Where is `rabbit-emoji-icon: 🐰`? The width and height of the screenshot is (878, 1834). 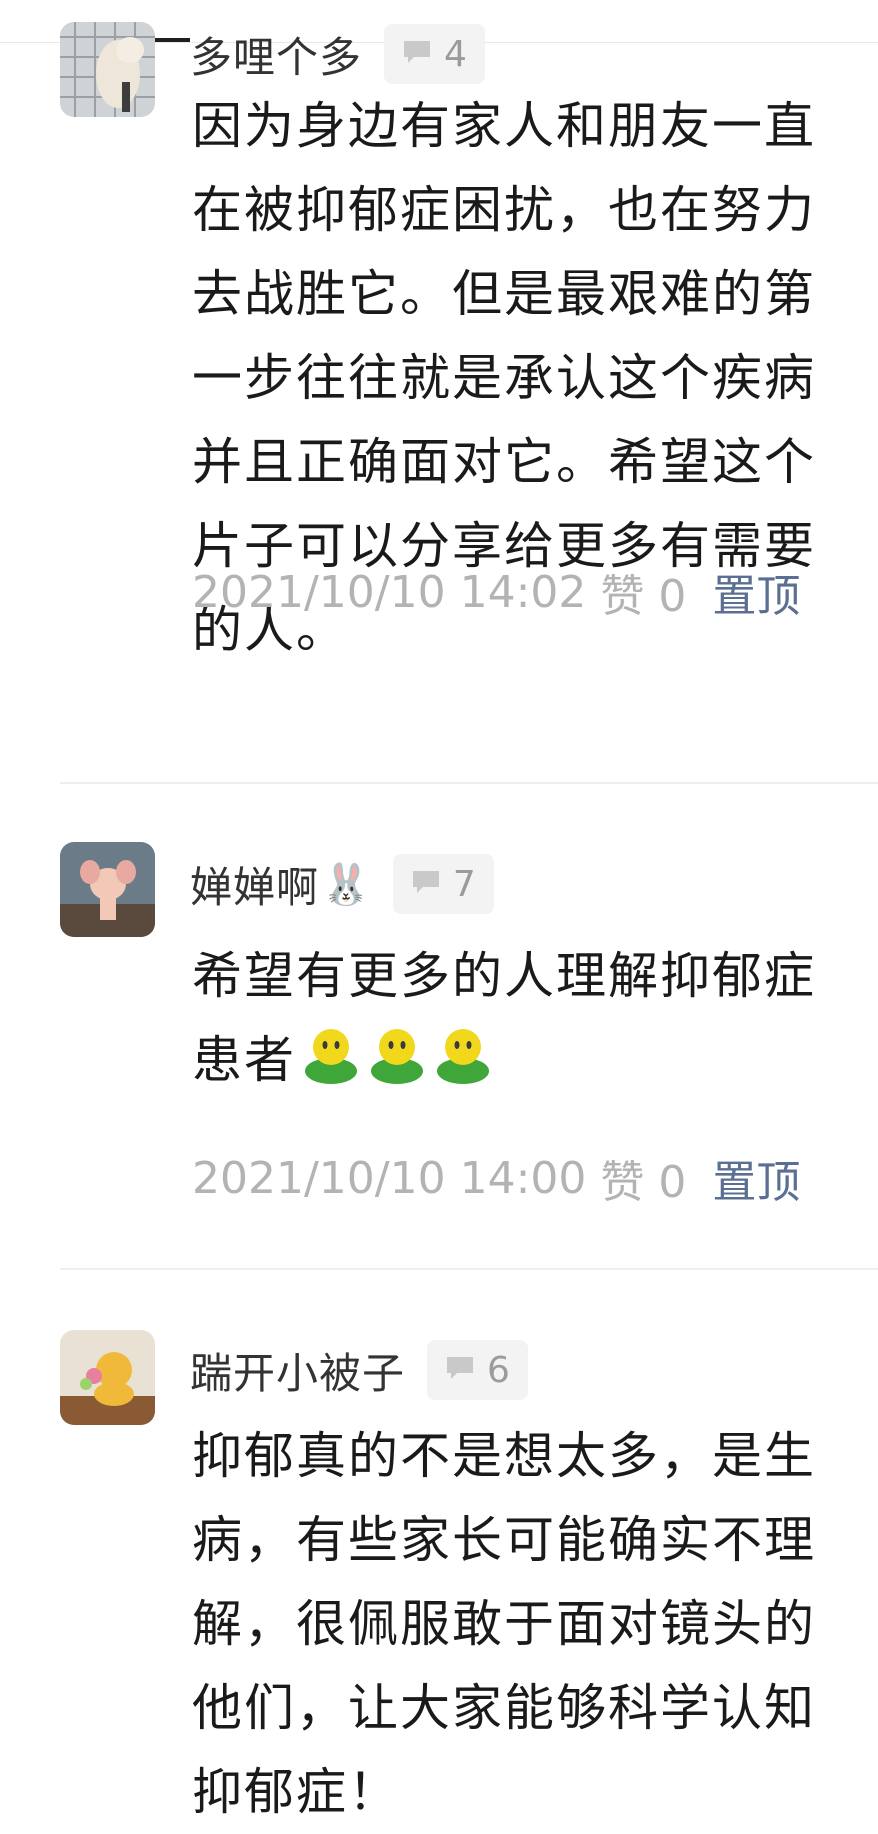
rabbit-emoji-icon: 🐰 is located at coordinates (346, 884).